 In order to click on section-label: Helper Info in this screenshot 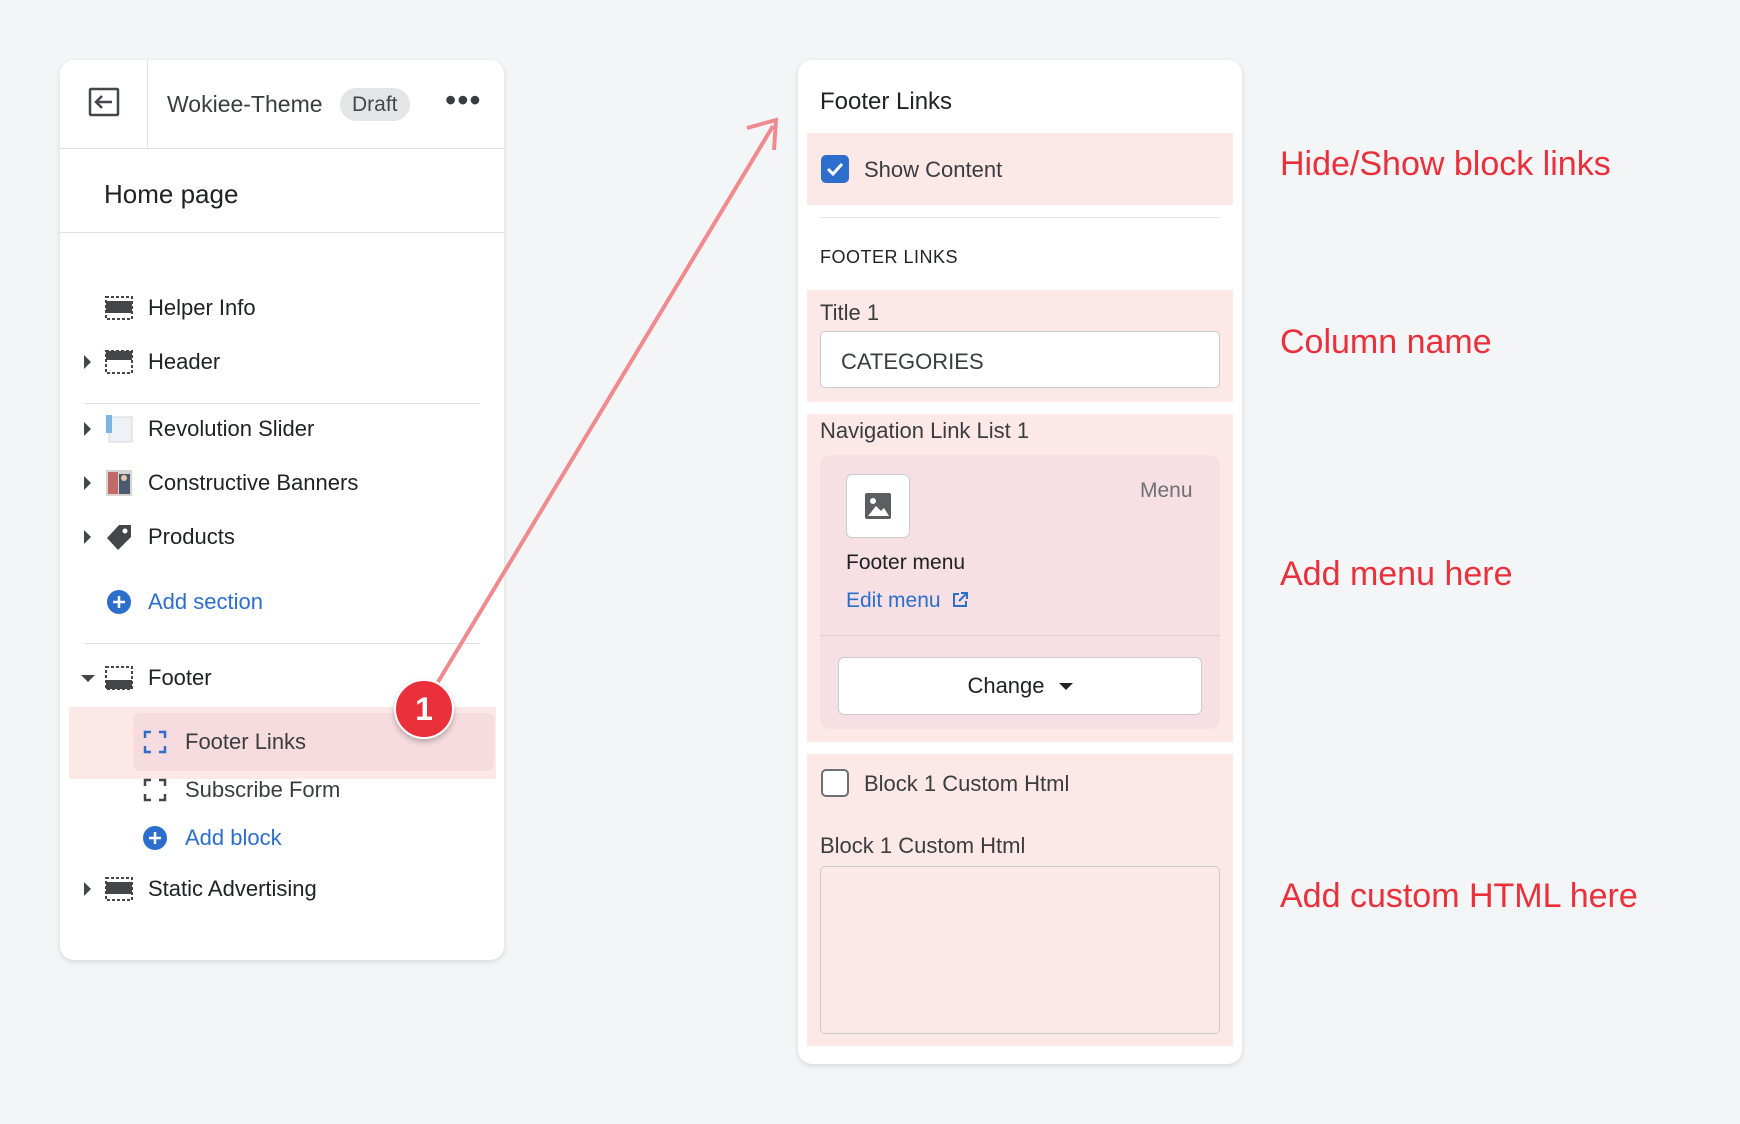, I will do `click(202, 307)`.